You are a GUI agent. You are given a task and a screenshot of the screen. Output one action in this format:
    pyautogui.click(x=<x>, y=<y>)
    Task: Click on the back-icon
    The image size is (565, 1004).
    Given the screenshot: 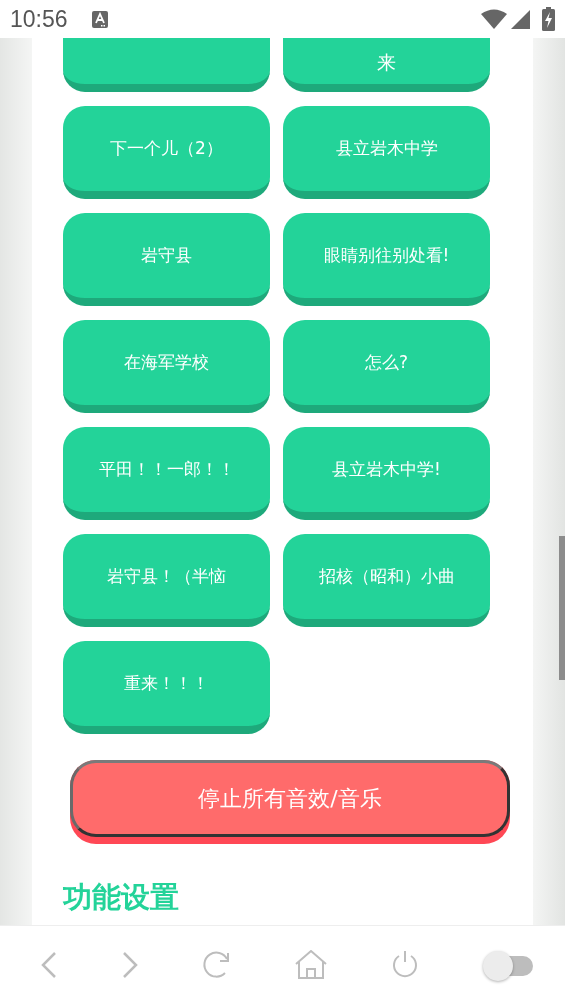 What is the action you would take?
    pyautogui.click(x=49, y=965)
    